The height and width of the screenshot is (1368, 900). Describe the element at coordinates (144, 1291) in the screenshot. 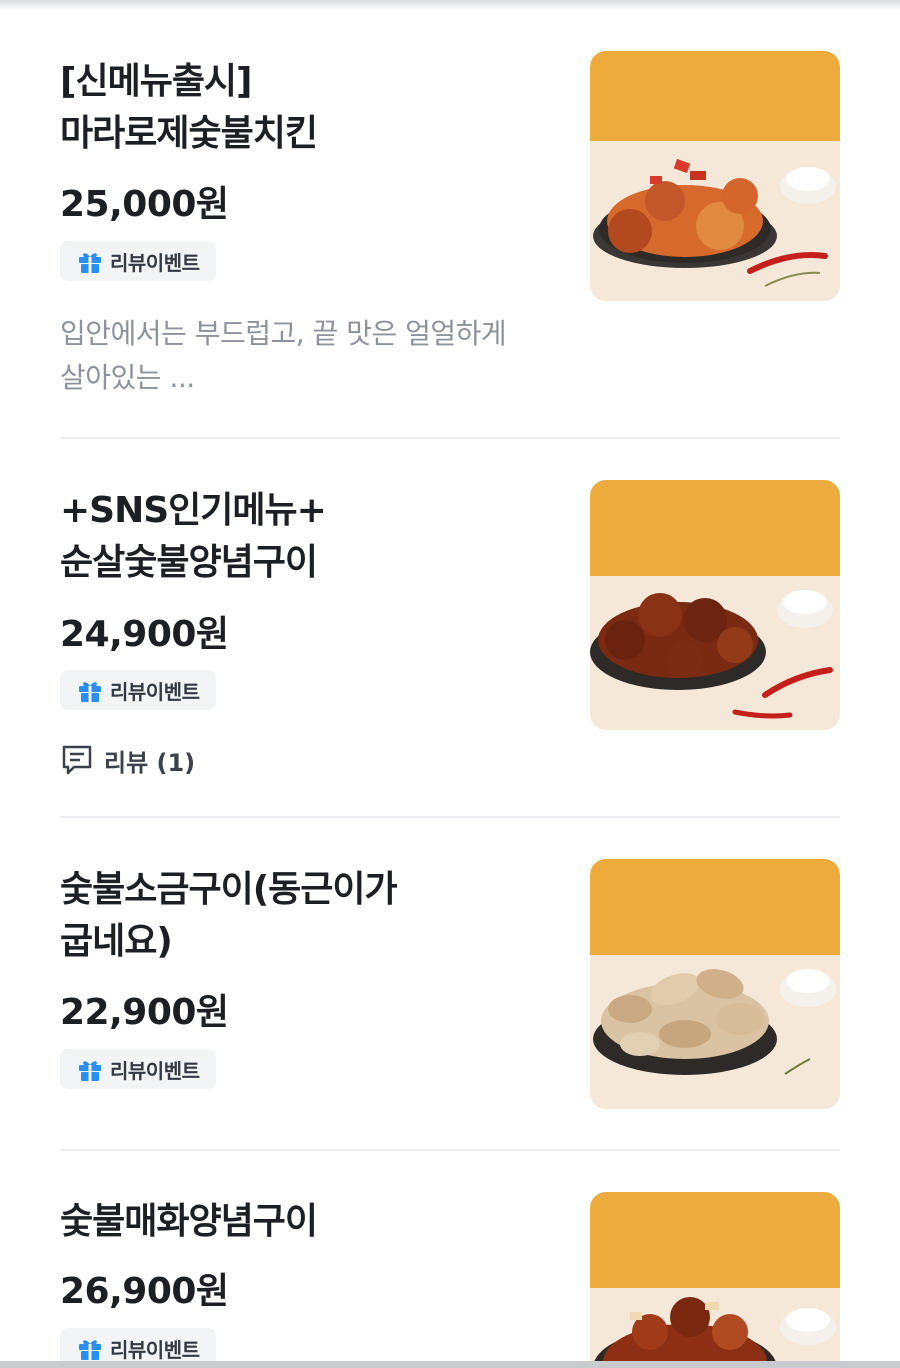

I see `menu-item-price: 26,900원` at that location.